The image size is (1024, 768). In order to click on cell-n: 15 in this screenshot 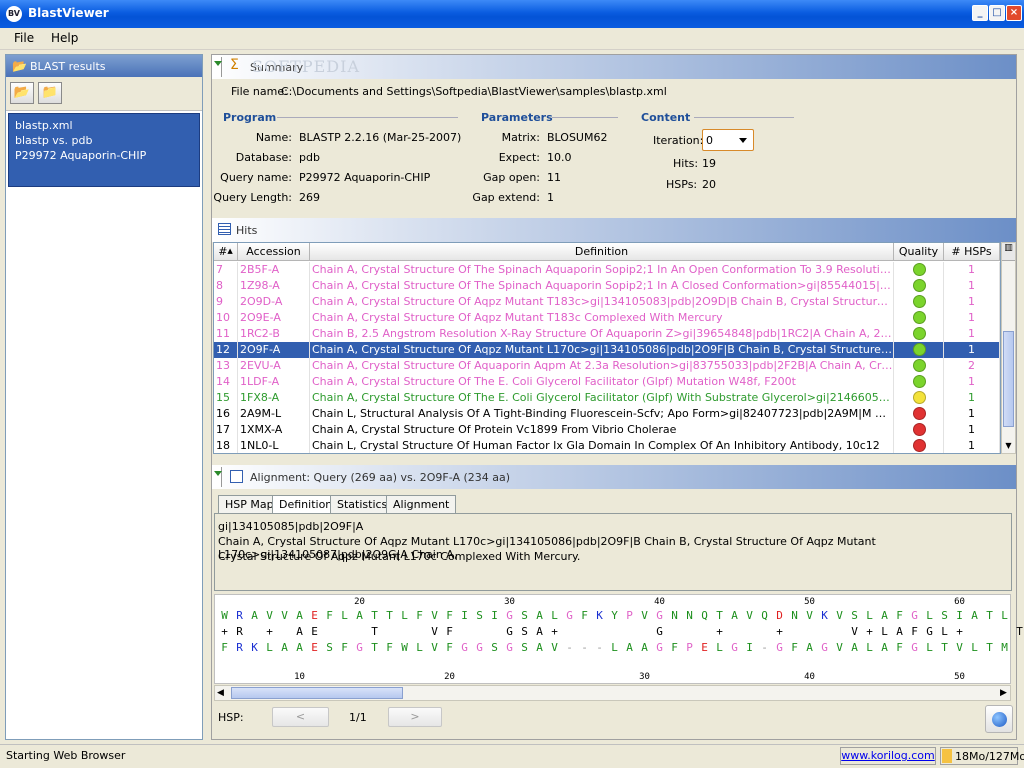, I will do `click(226, 398)`.